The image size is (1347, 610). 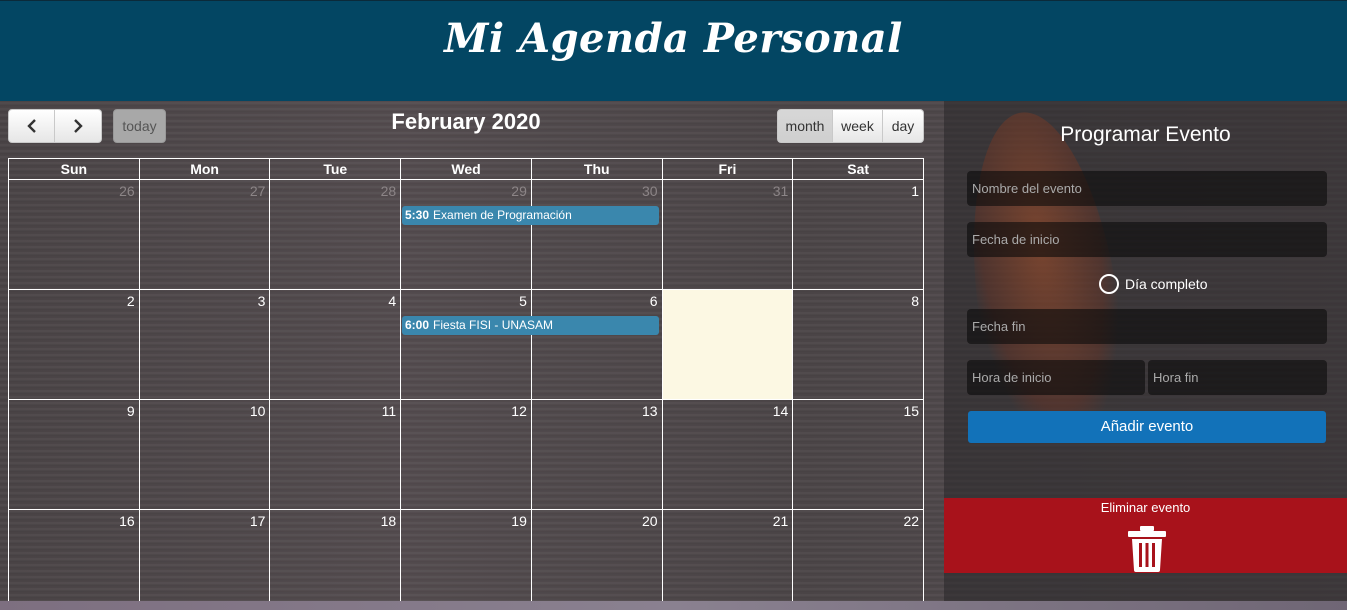 I want to click on day-number: 29, so click(x=519, y=191).